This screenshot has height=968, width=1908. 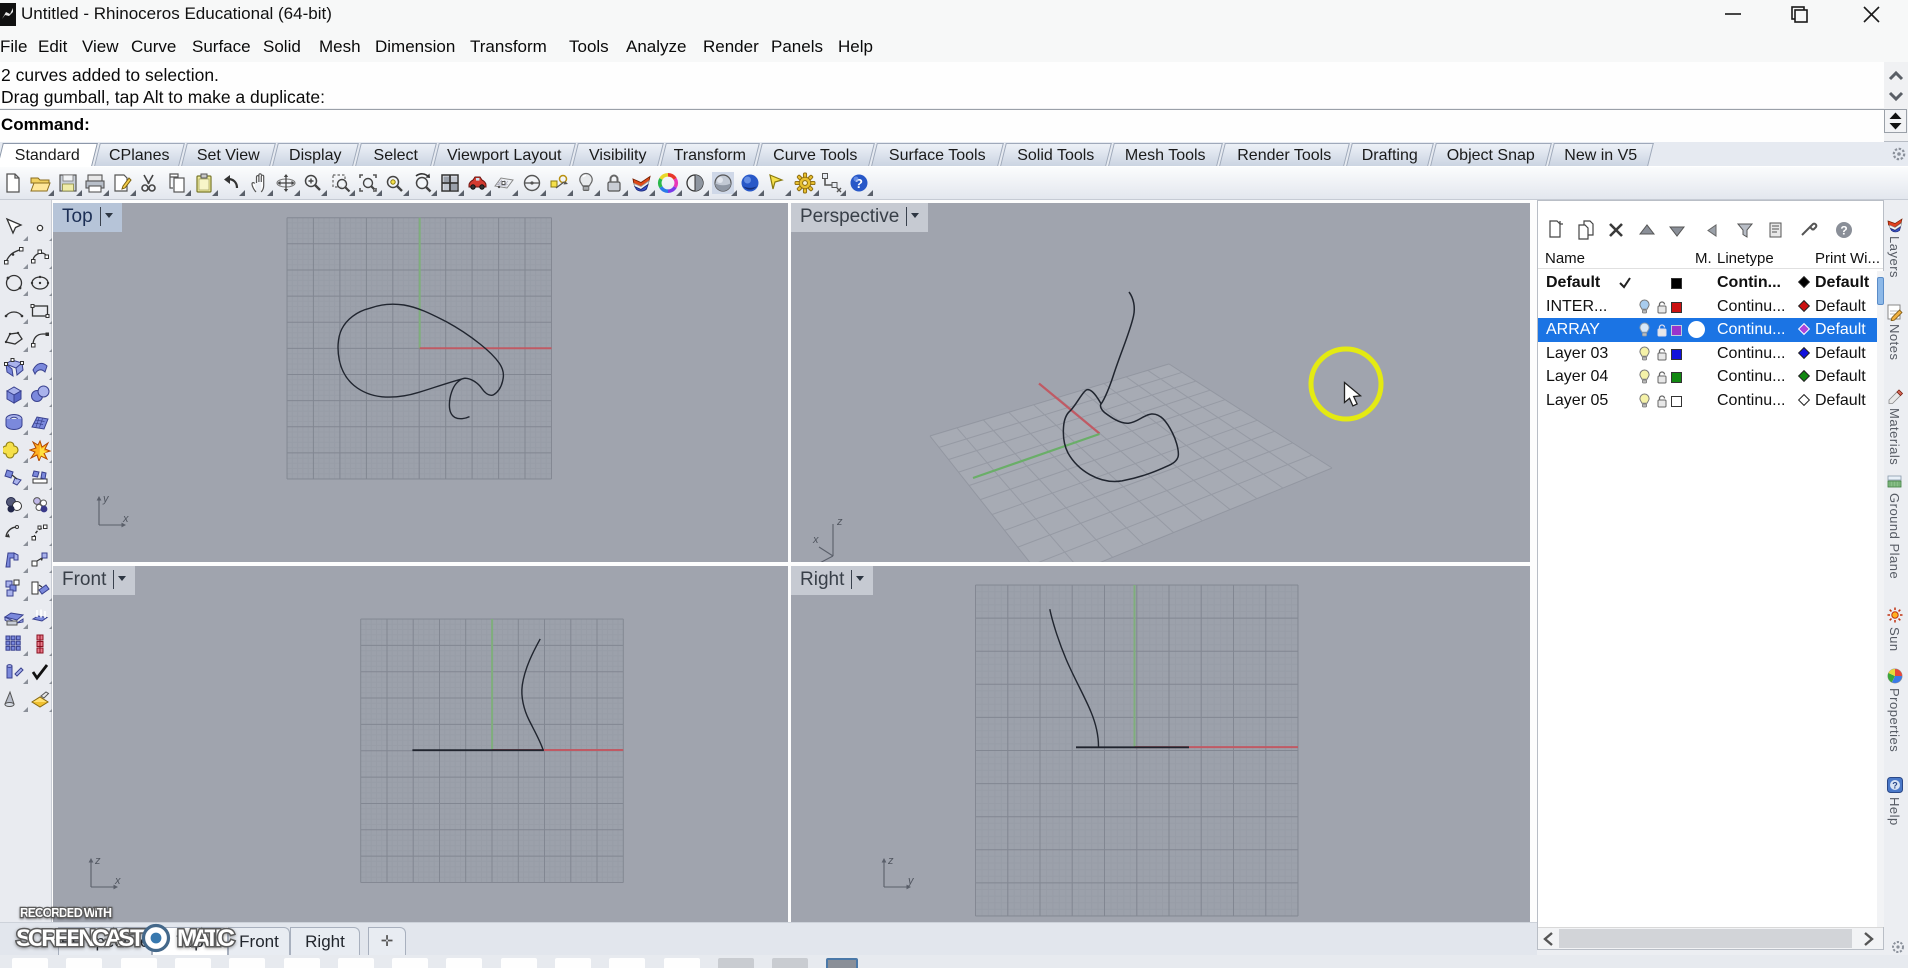 I want to click on svg-text: SCREENCAST, so click(x=80, y=938).